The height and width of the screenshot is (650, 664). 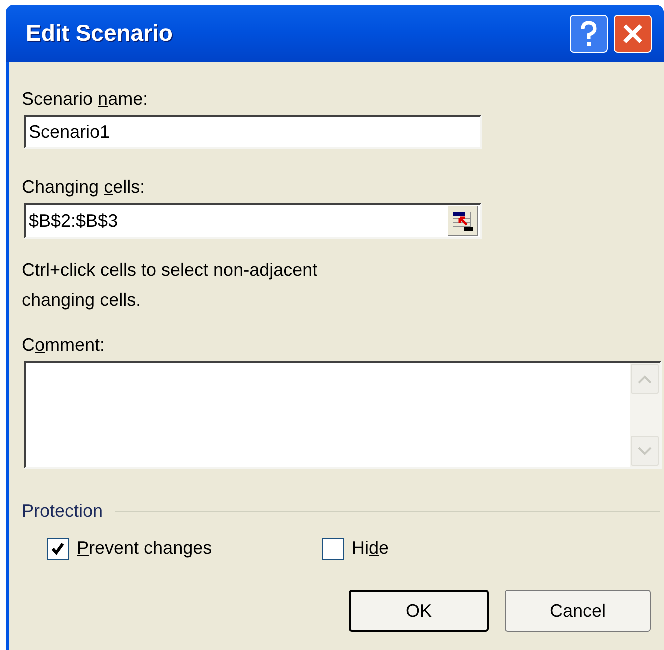 I want to click on help-button, so click(x=589, y=33).